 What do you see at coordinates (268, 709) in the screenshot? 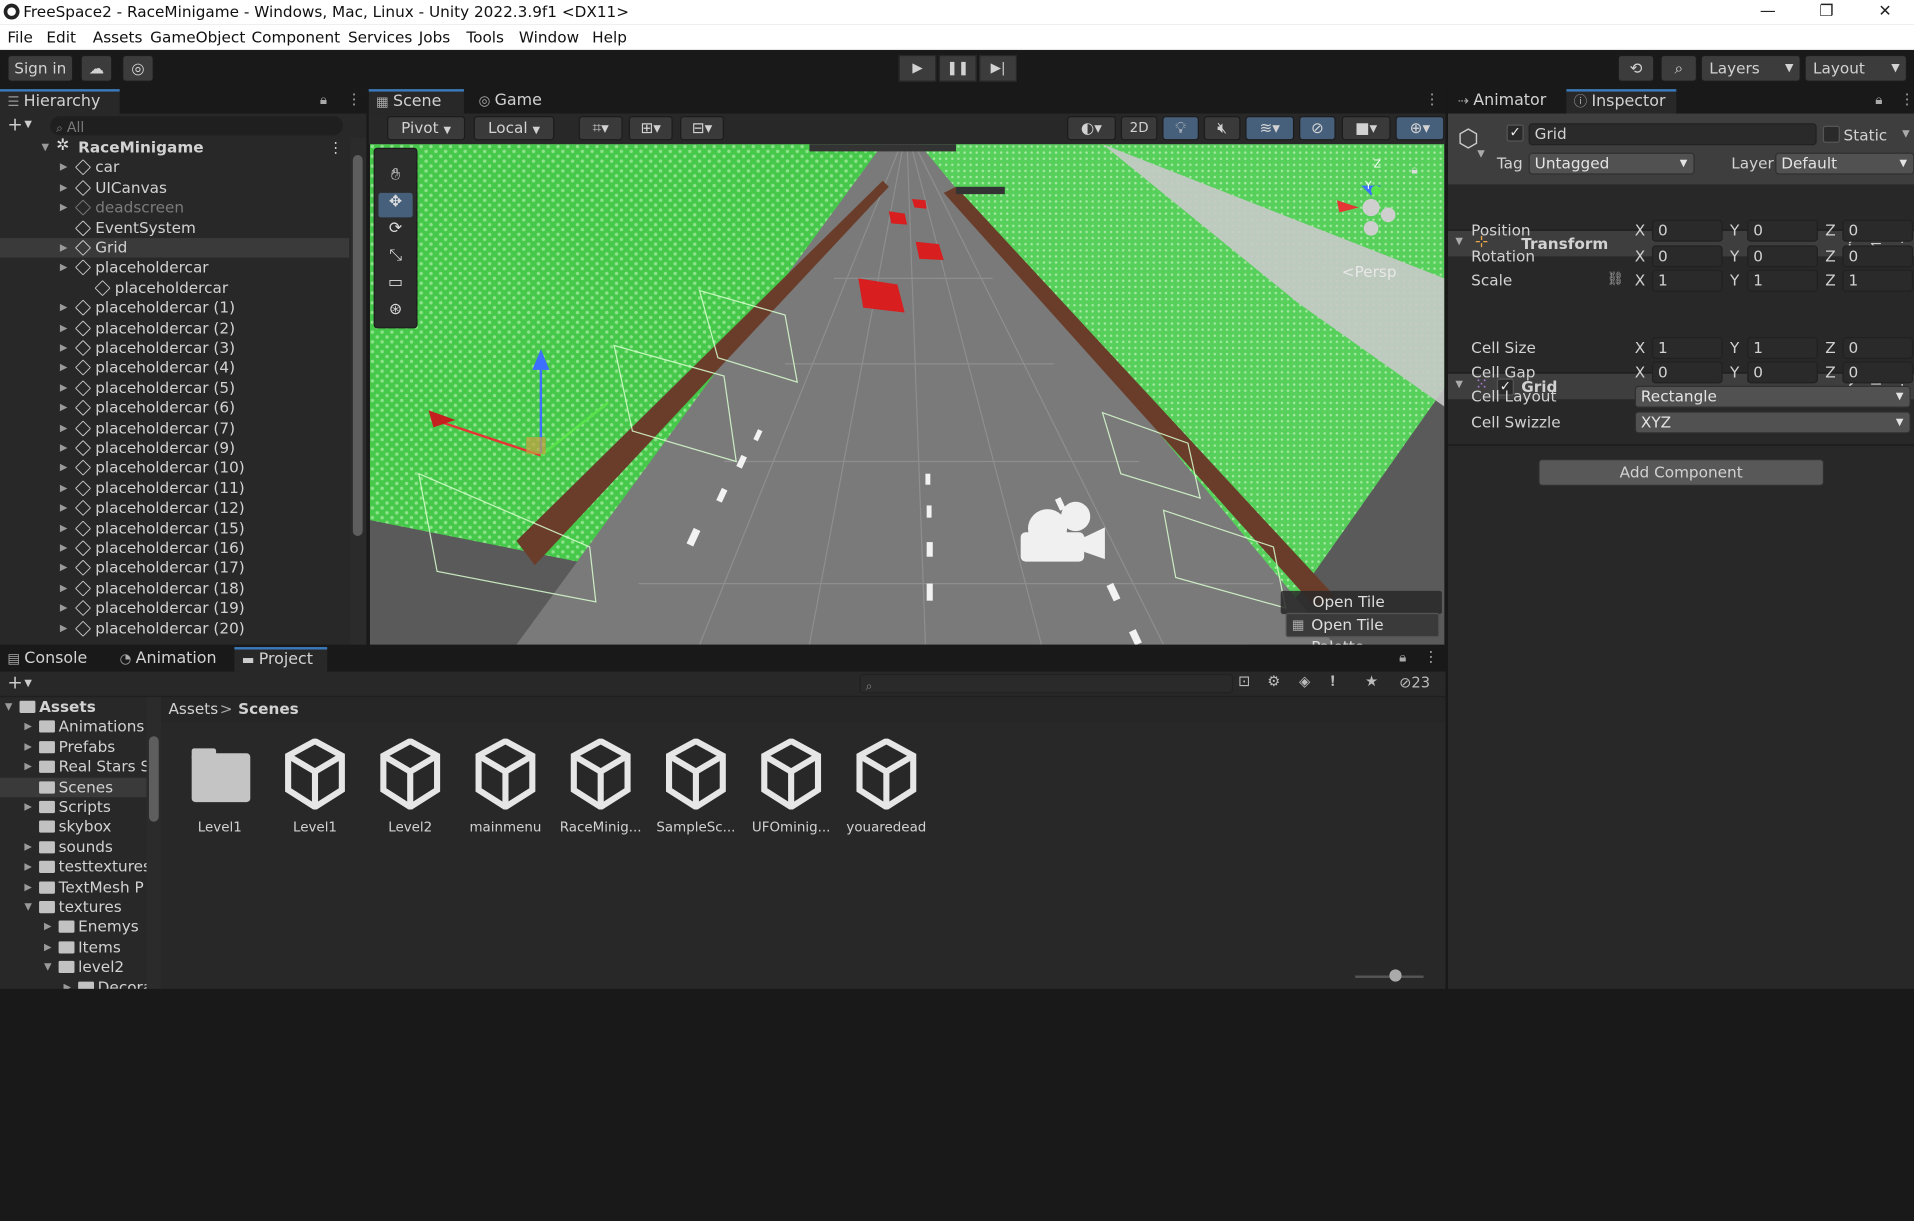
I see `breadcrumb-scenes: Scenes` at bounding box center [268, 709].